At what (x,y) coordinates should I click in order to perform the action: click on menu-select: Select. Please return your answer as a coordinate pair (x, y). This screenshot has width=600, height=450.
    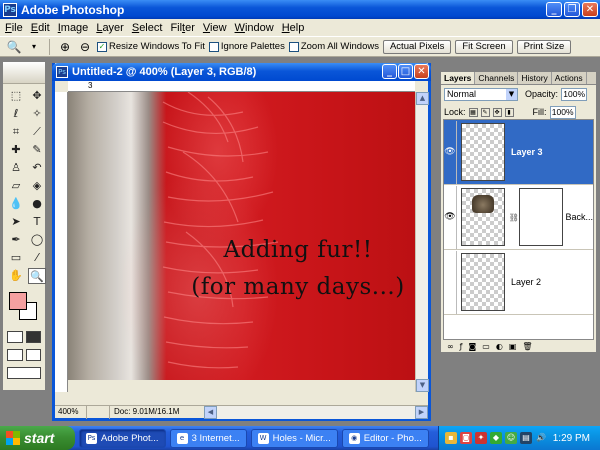
    Looking at the image, I should click on (149, 28).